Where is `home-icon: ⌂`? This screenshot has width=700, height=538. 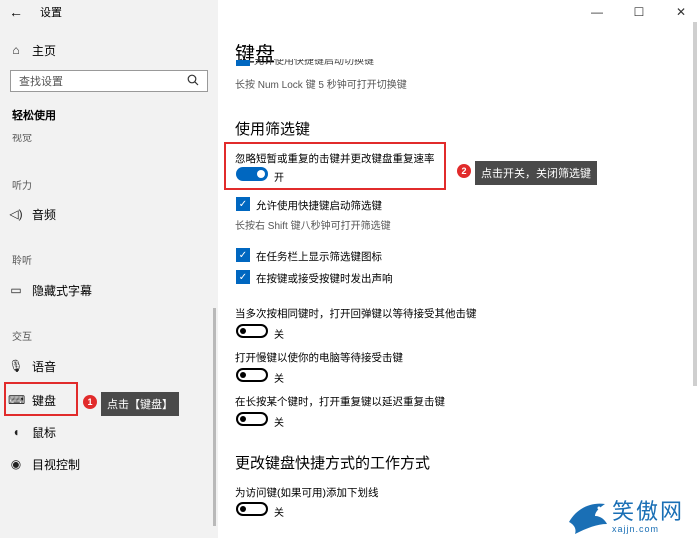 home-icon: ⌂ is located at coordinates (16, 50).